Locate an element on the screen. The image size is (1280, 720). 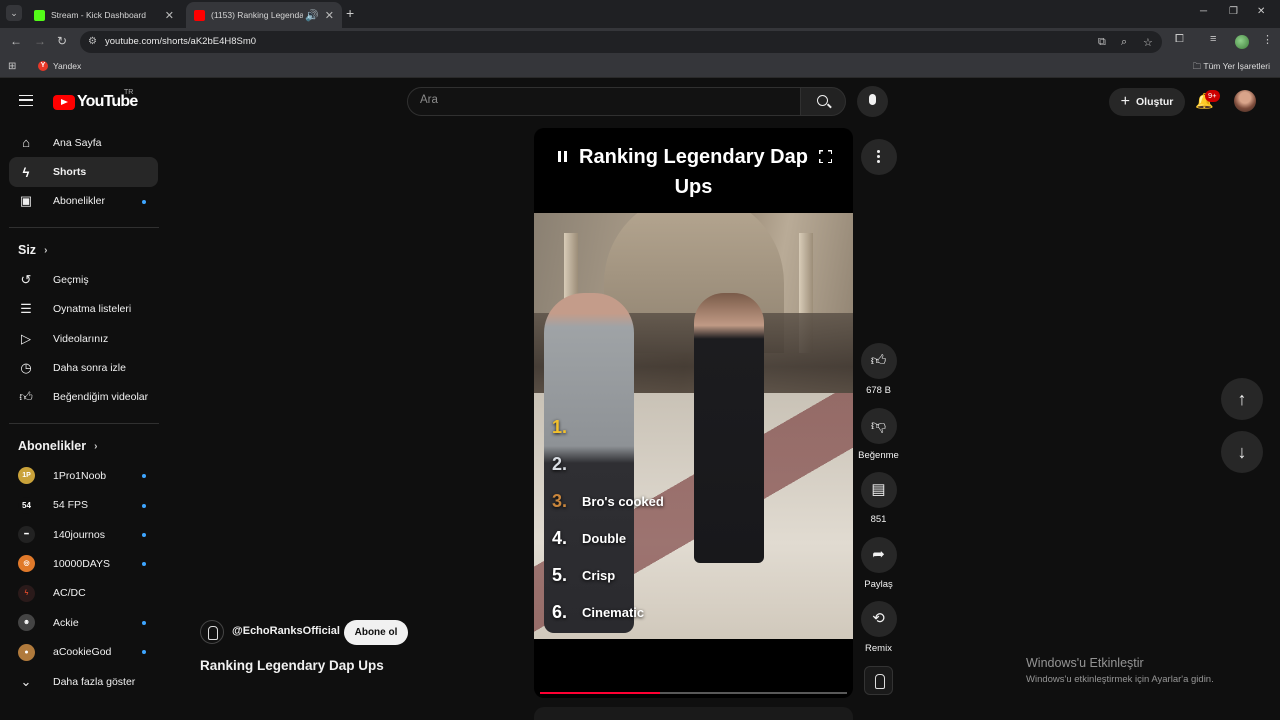
shorts-icon: ϟ is located at coordinates (26, 172).